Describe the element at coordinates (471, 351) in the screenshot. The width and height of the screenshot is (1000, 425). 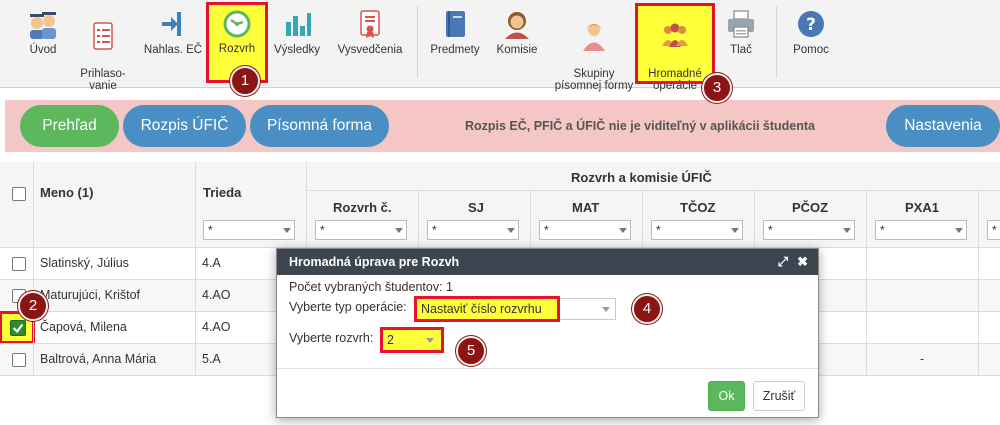
I see `step-marker-5: 5` at that location.